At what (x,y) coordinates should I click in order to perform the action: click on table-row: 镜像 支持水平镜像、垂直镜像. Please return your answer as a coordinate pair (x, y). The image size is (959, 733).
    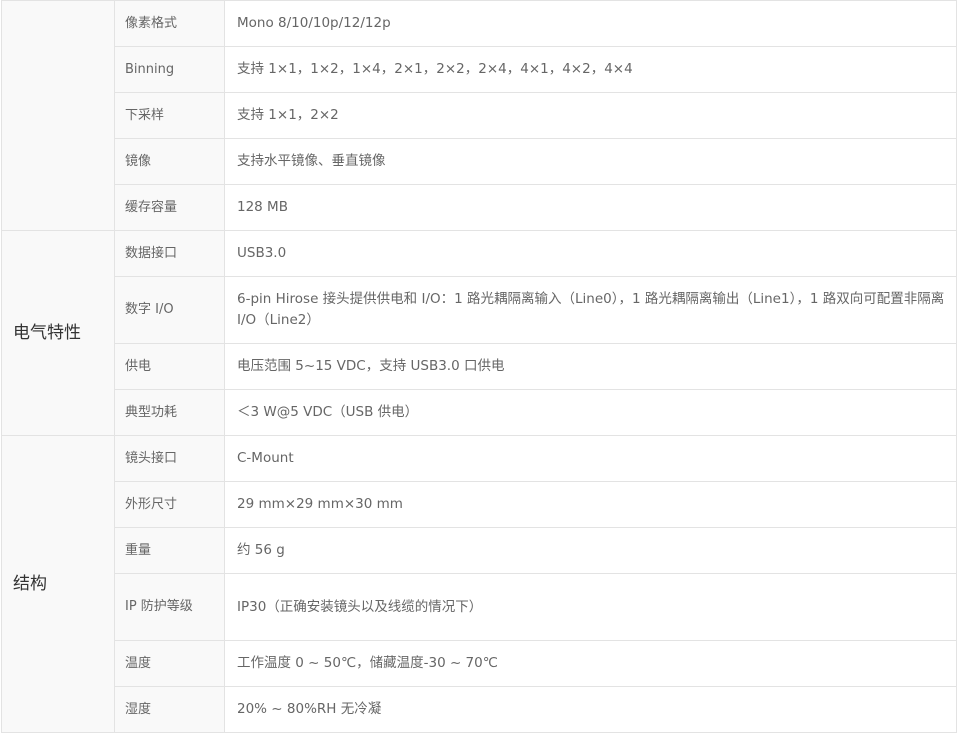
    Looking at the image, I should click on (479, 161).